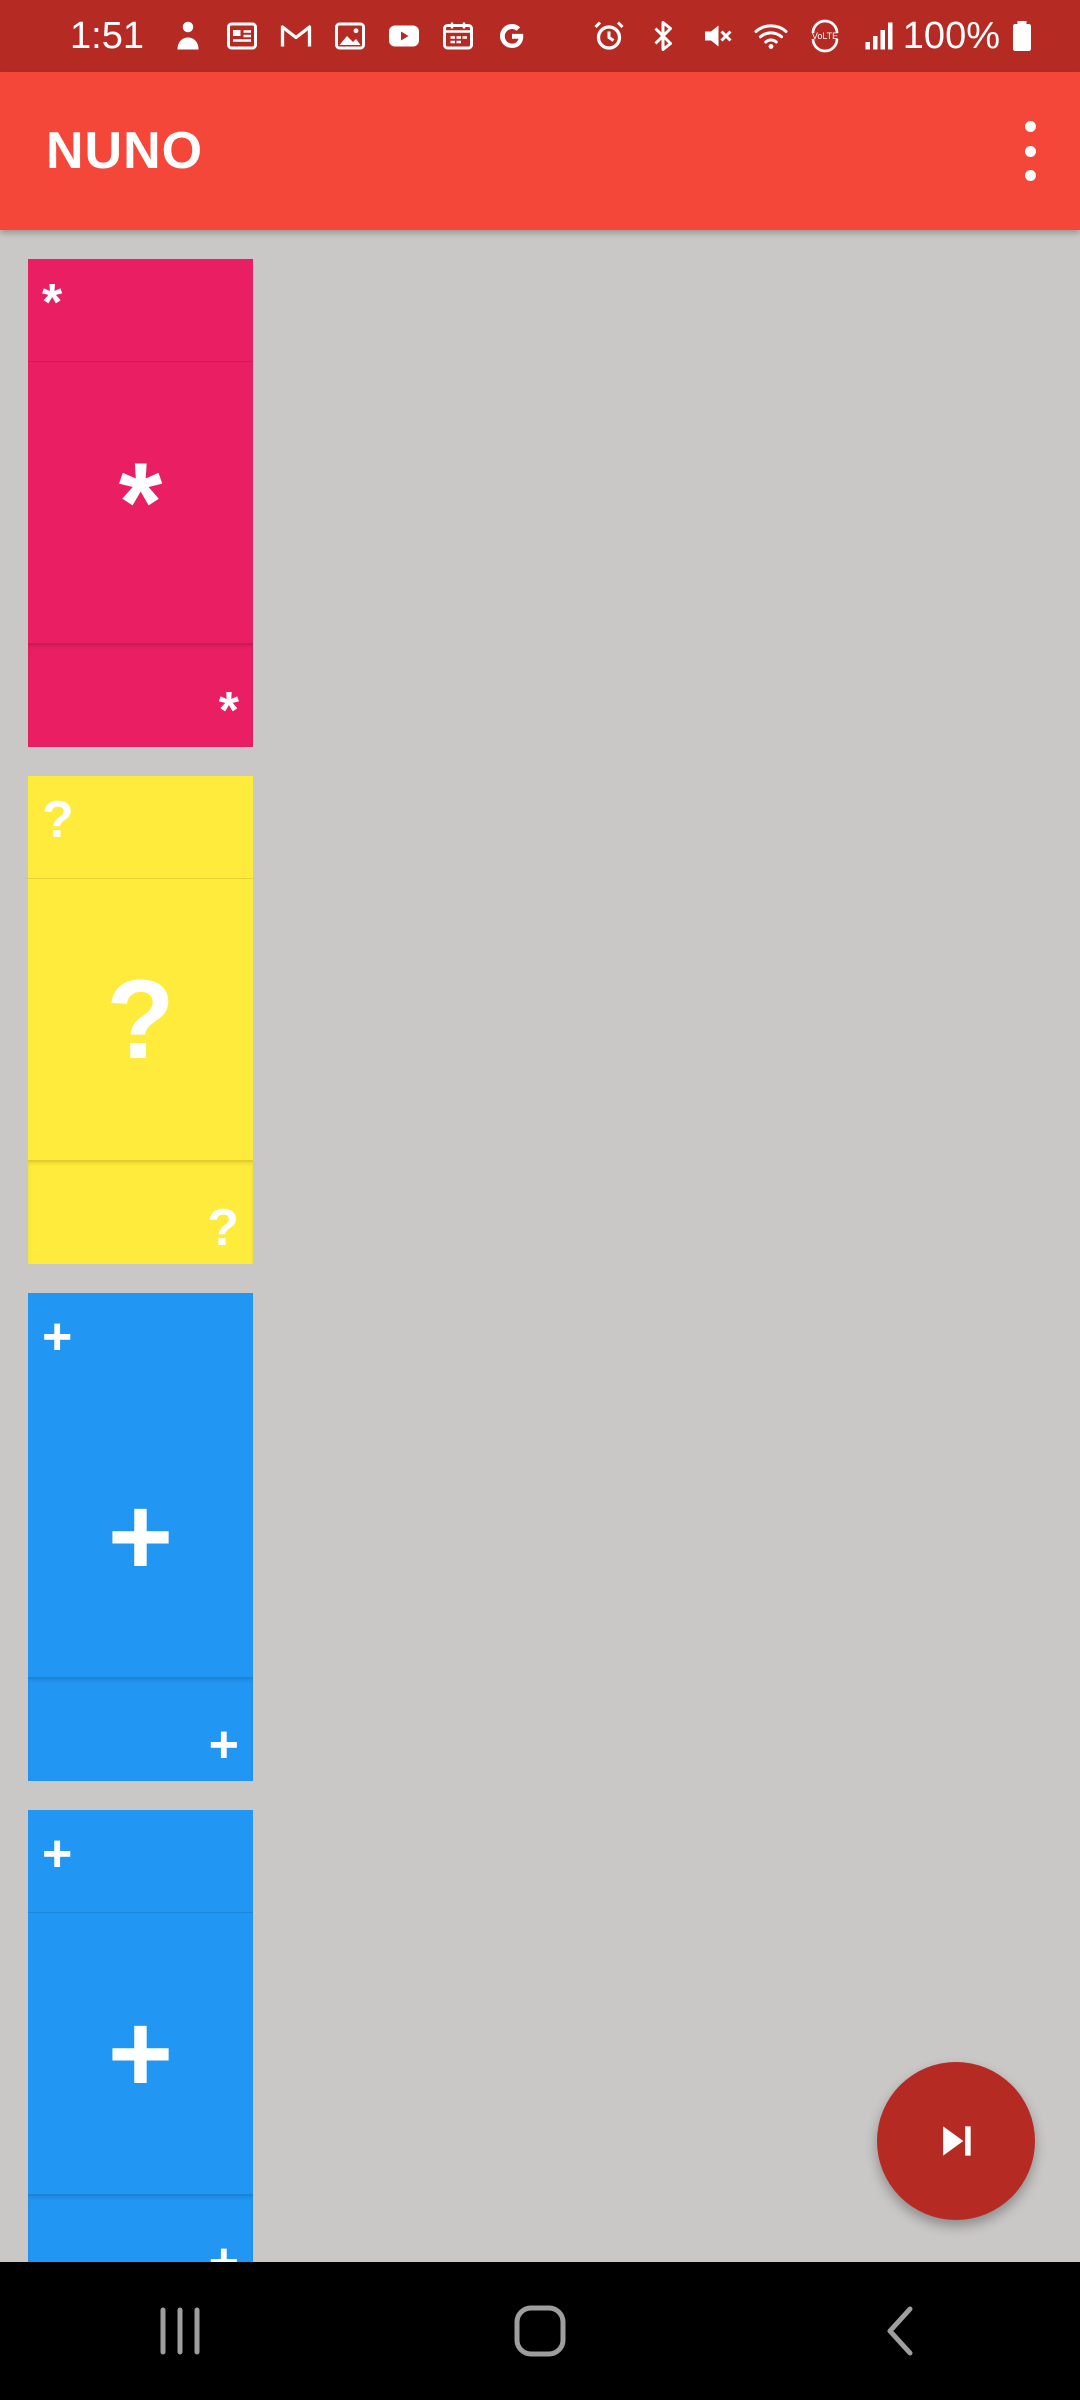 The width and height of the screenshot is (1080, 2400). I want to click on recents-icon, so click(180, 2331).